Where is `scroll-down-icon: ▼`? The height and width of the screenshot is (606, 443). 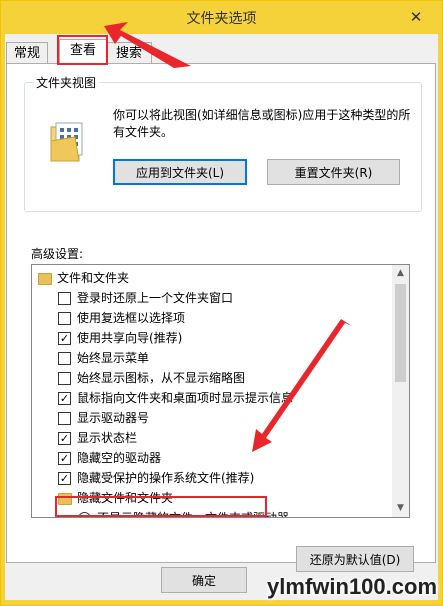
scroll-down-icon: ▼ is located at coordinates (400, 508).